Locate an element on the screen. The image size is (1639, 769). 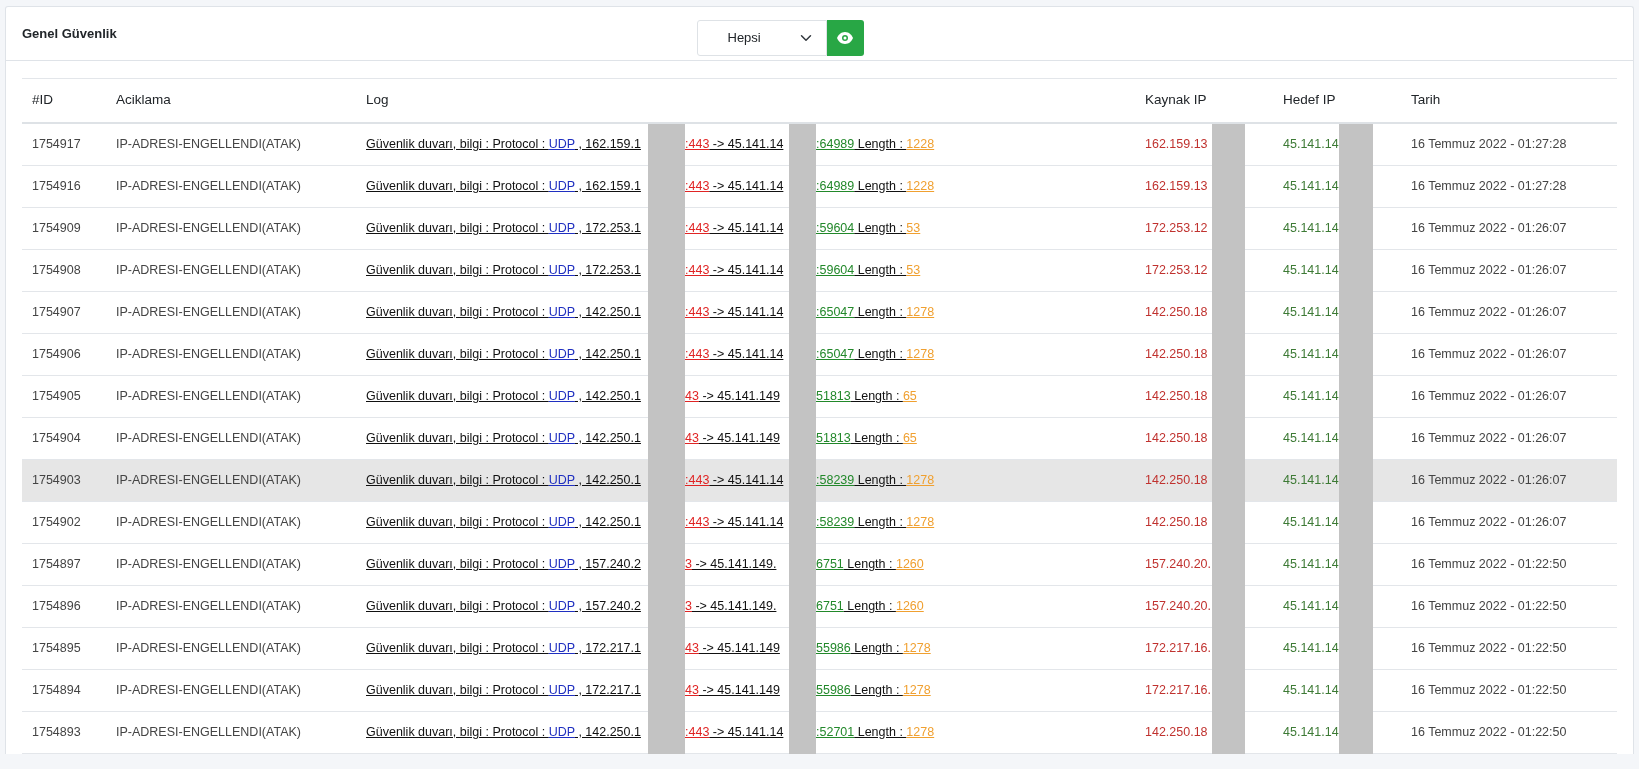
view-button is located at coordinates (845, 38).